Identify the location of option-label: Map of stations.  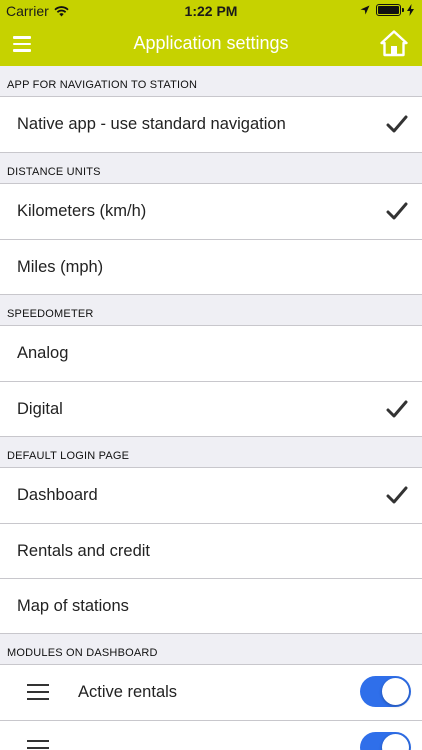
(73, 605).